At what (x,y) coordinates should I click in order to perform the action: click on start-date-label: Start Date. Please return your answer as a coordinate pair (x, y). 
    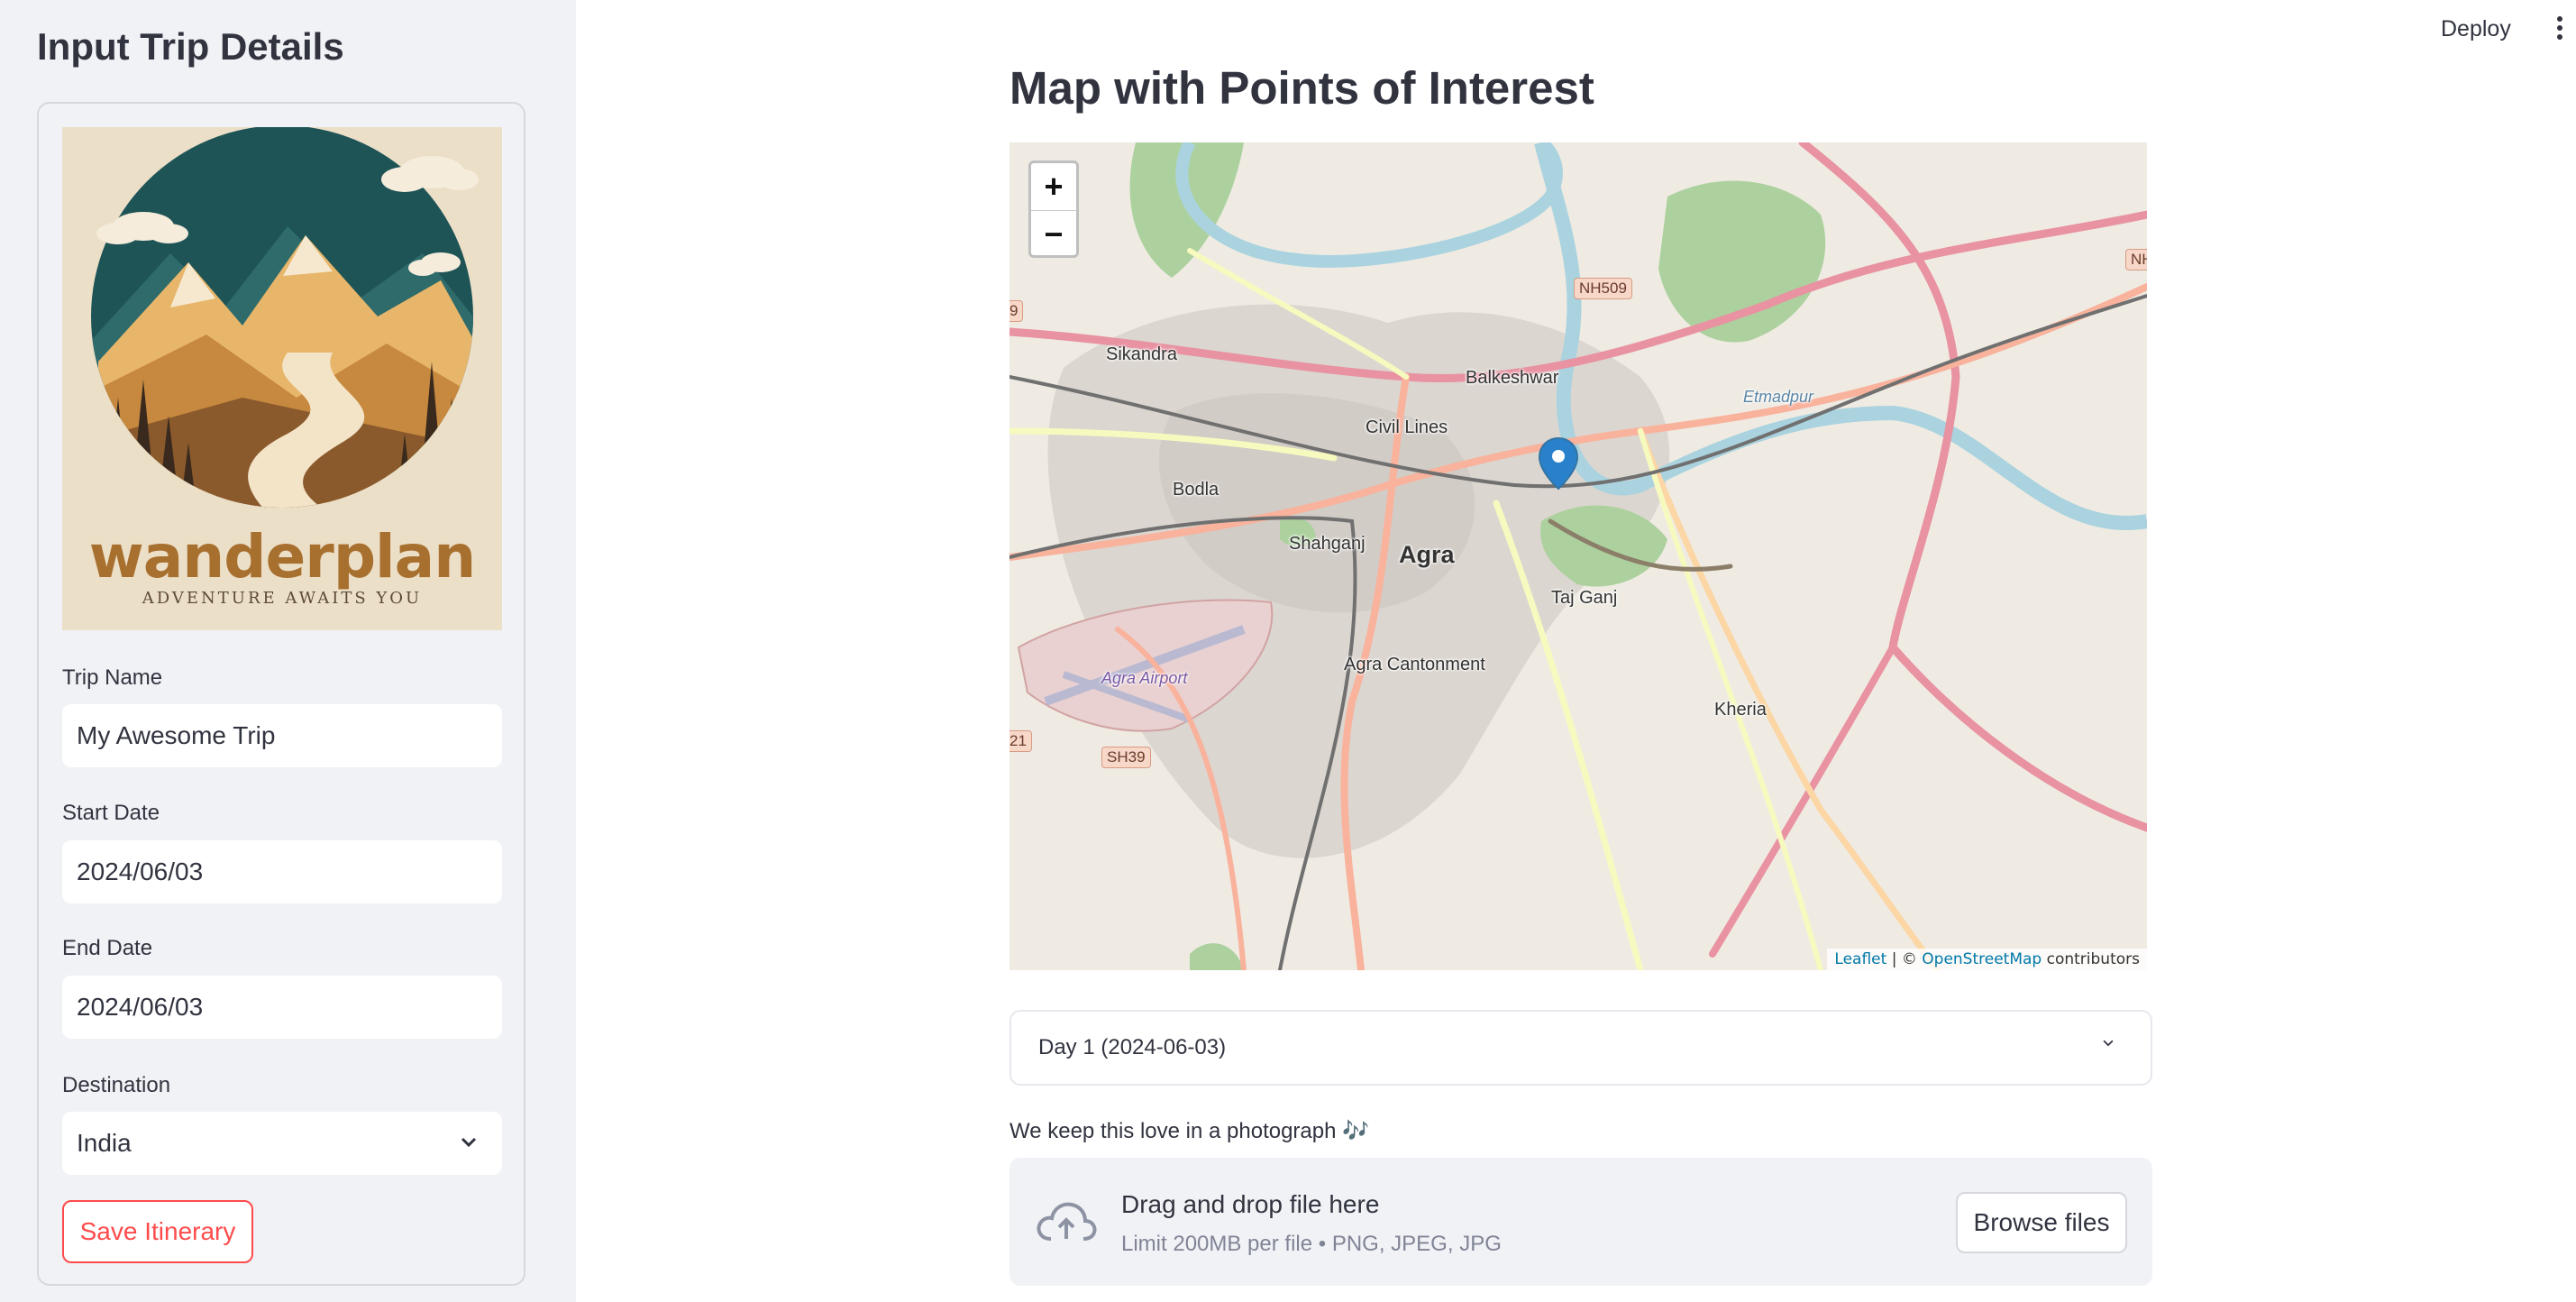
    Looking at the image, I should click on (111, 813).